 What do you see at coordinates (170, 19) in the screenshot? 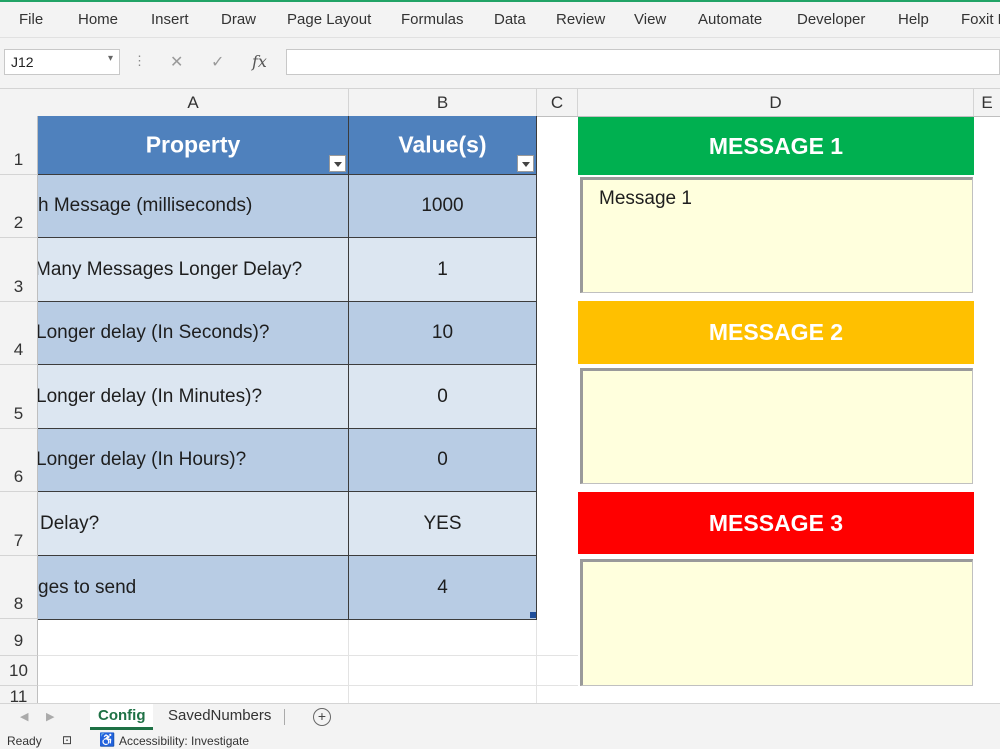
I see `ribbon-tab-insert: Insert` at bounding box center [170, 19].